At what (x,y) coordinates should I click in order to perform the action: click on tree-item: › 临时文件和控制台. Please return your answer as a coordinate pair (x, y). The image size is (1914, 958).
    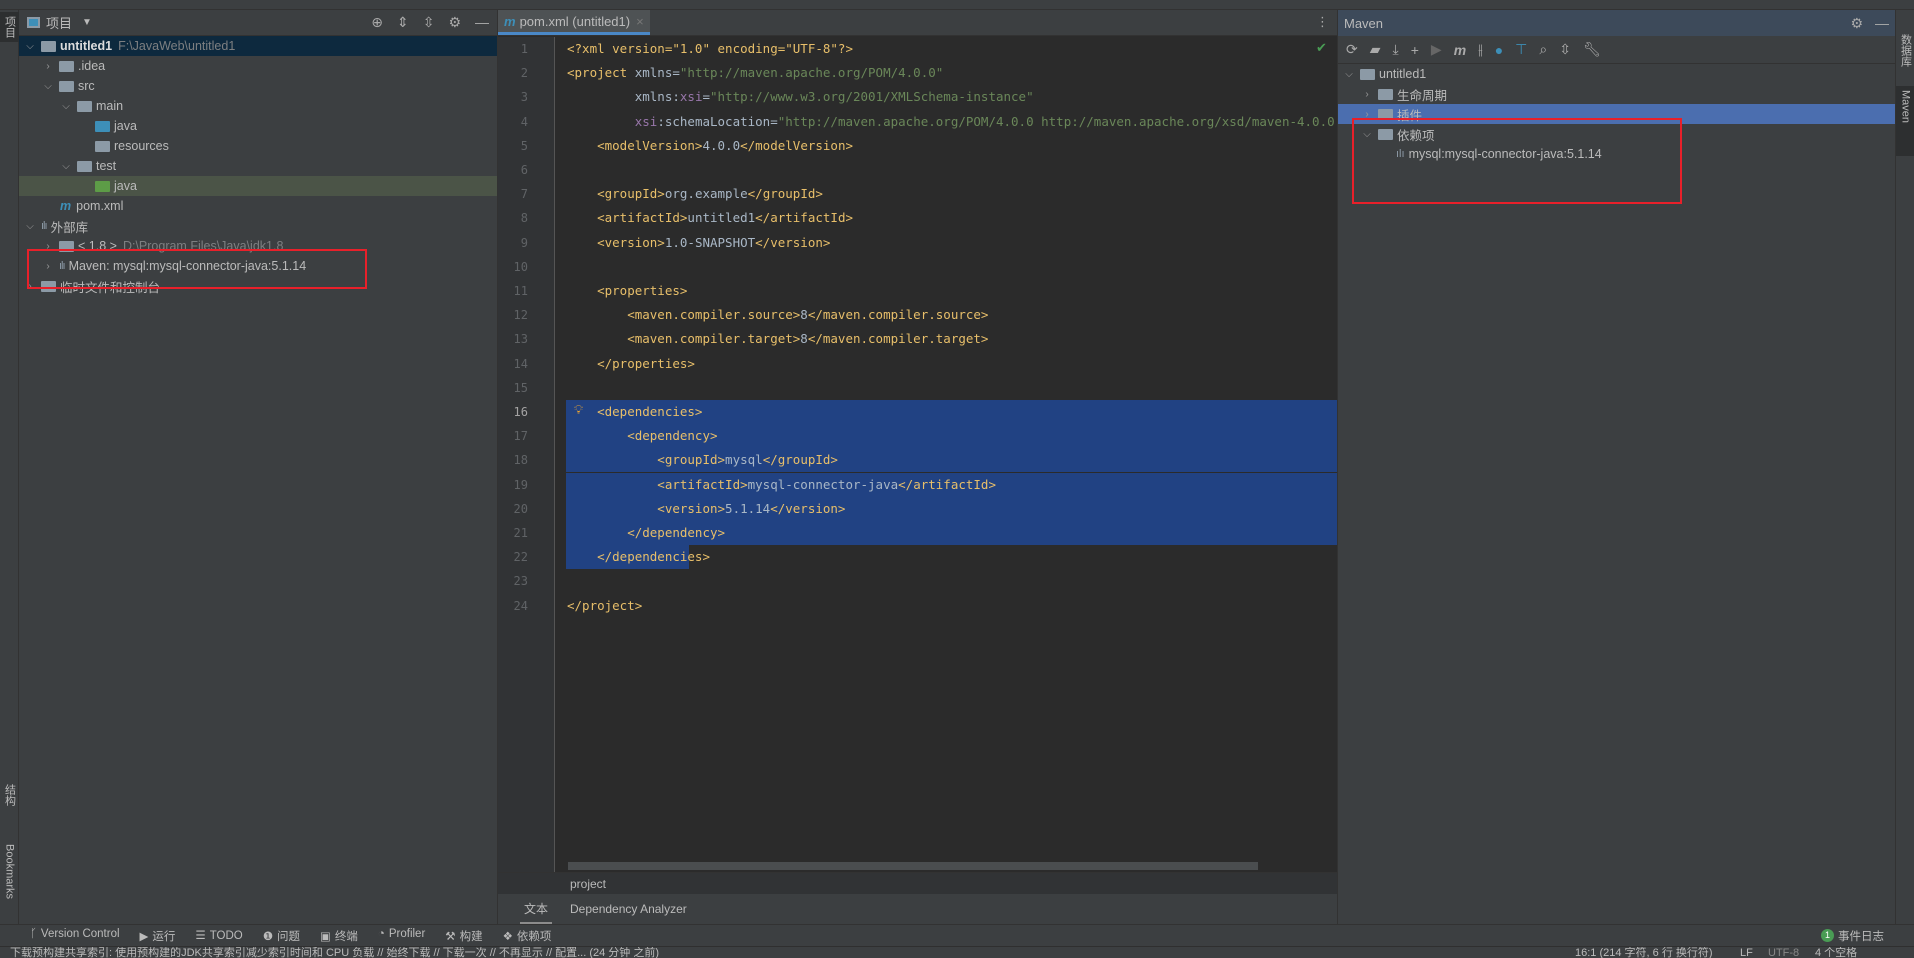
    Looking at the image, I should click on (258, 286).